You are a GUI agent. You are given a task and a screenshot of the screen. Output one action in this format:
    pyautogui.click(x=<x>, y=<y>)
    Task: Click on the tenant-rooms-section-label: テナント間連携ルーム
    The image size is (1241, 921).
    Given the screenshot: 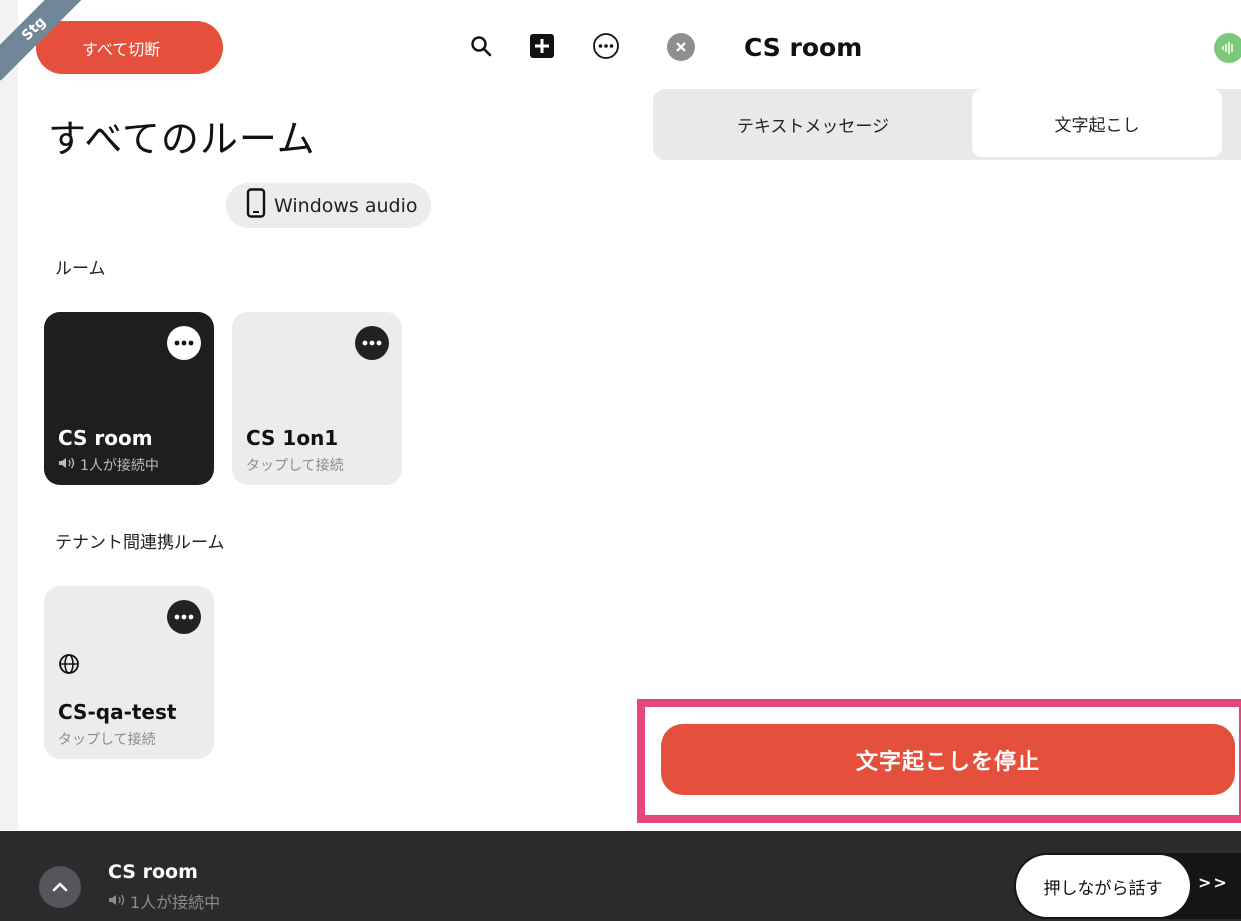 What is the action you would take?
    pyautogui.click(x=140, y=543)
    